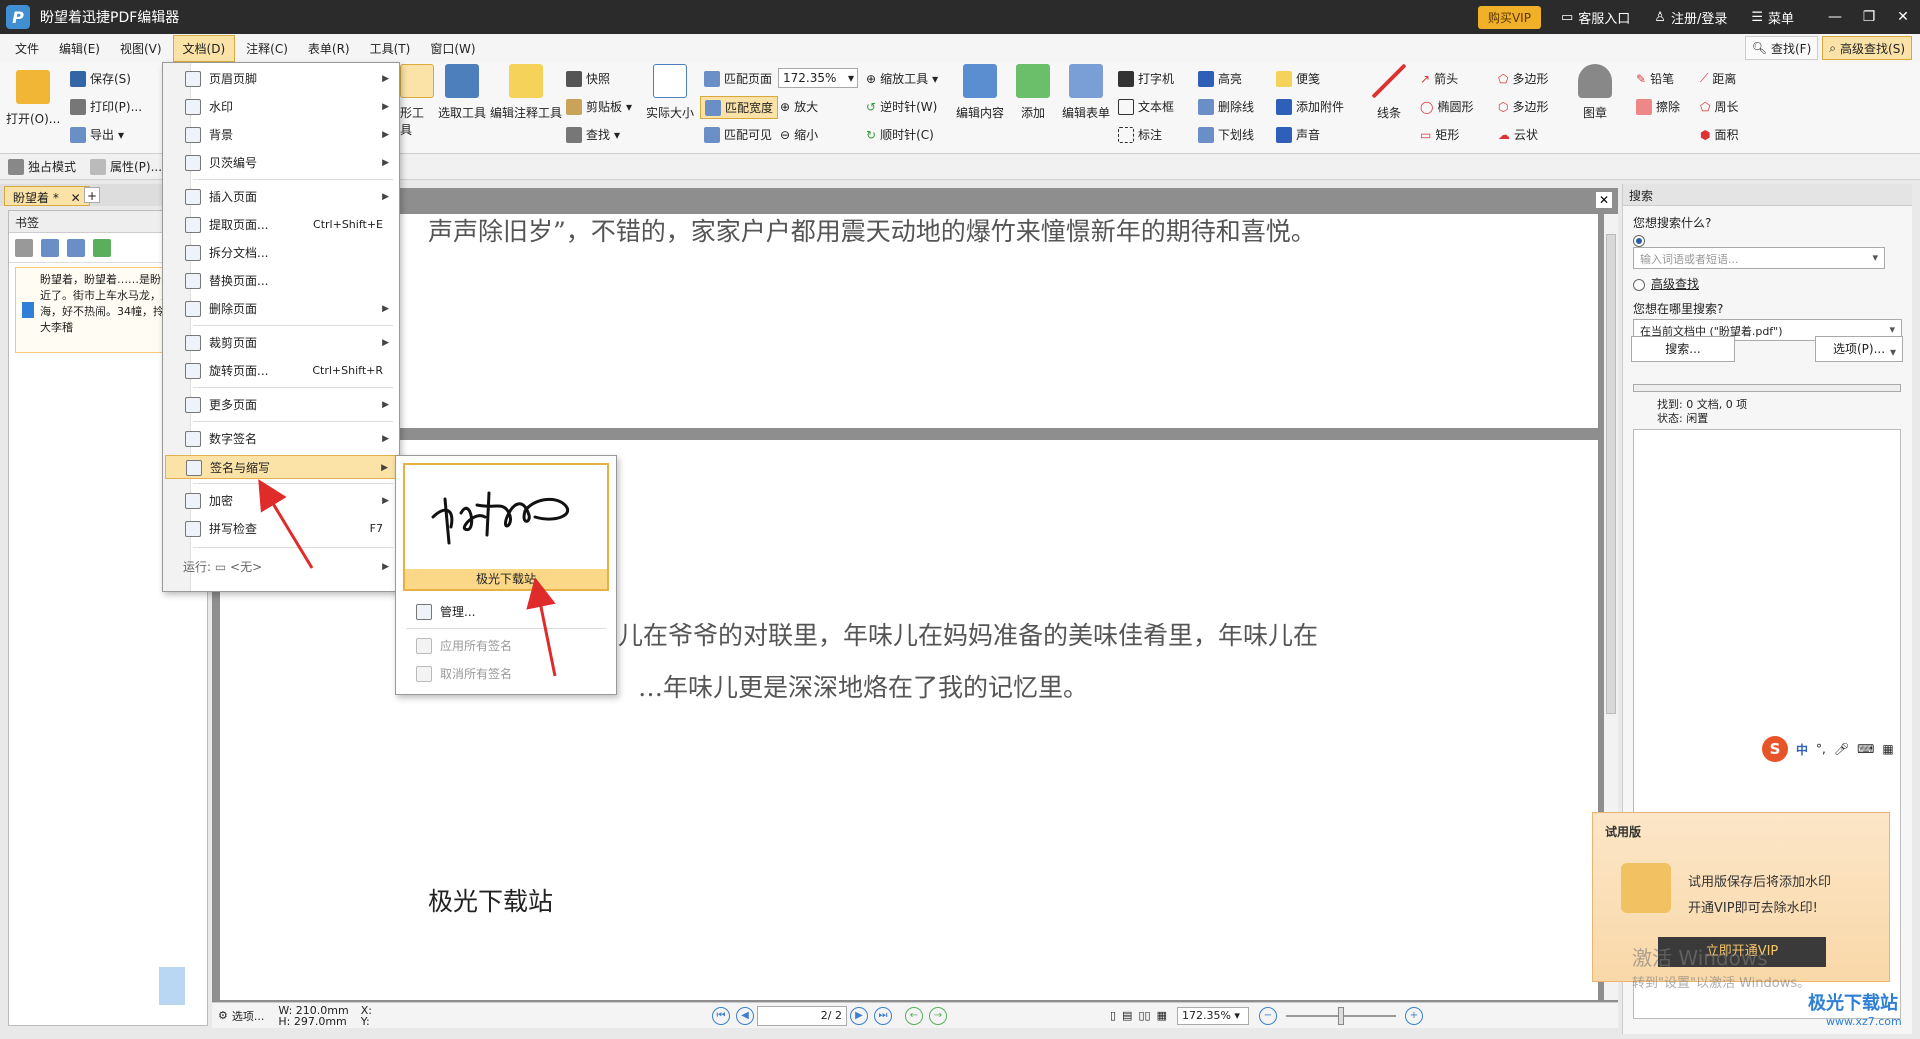 Image resolution: width=1920 pixels, height=1039 pixels. What do you see at coordinates (1595, 17) in the screenshot?
I see `service-link: ▭ 客服入口` at bounding box center [1595, 17].